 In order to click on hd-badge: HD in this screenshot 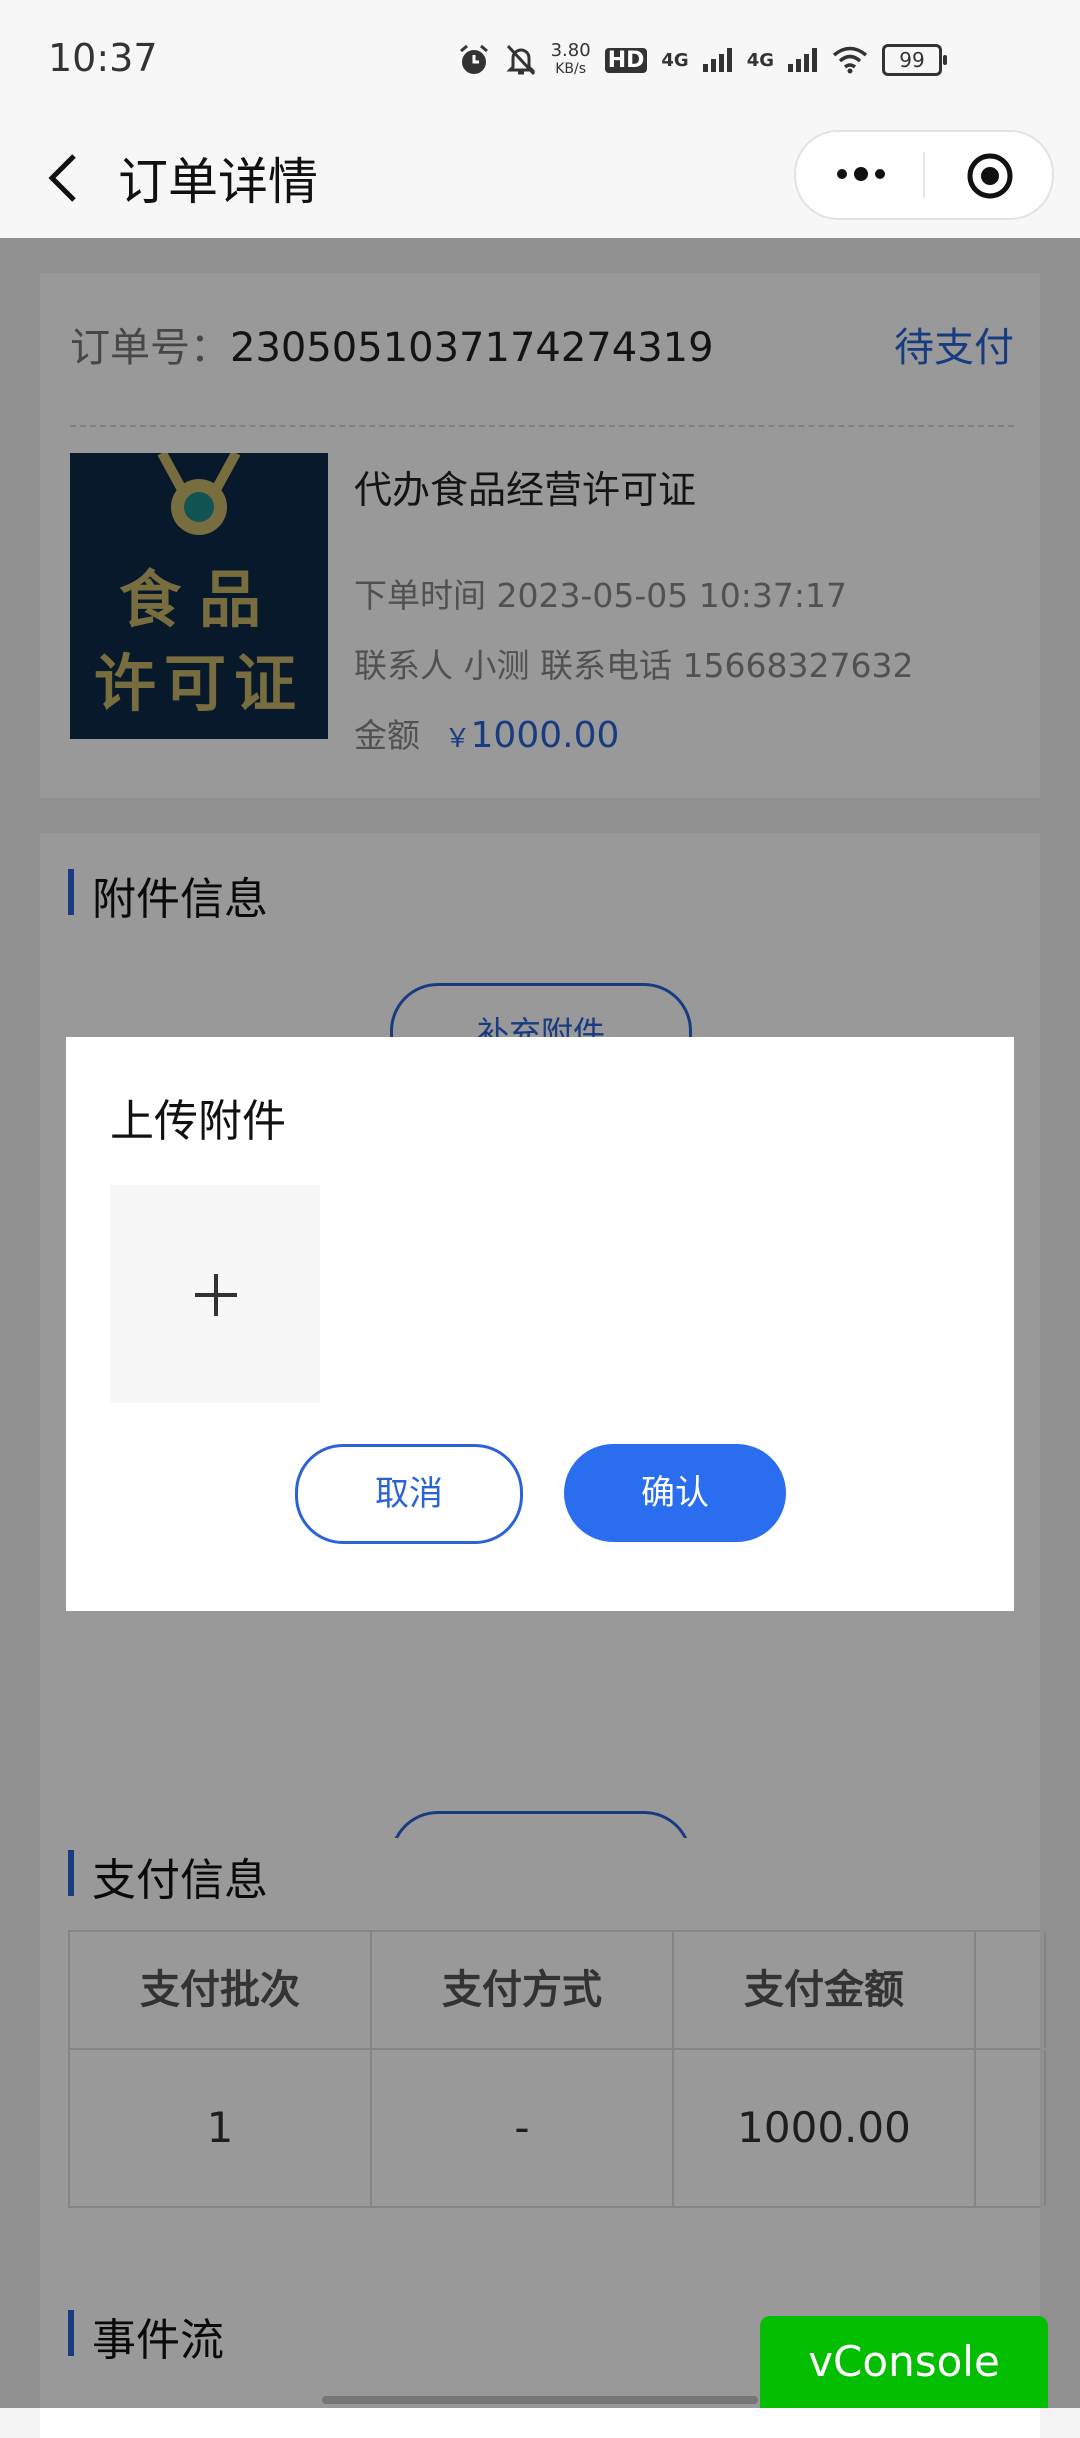, I will do `click(626, 60)`.